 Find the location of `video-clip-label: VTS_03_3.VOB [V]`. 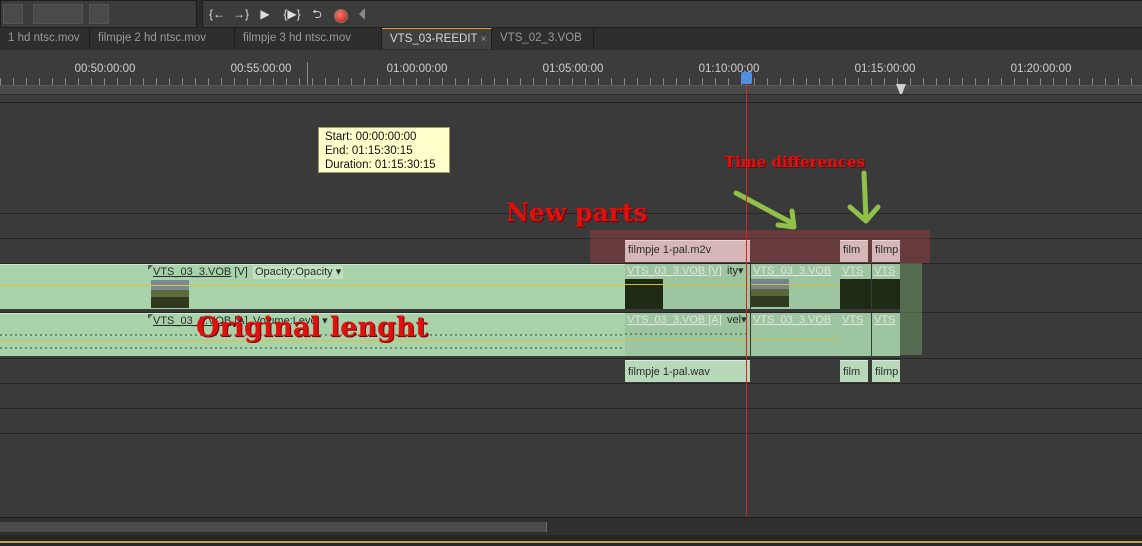

video-clip-label: VTS_03_3.VOB [V] is located at coordinates (200, 272).